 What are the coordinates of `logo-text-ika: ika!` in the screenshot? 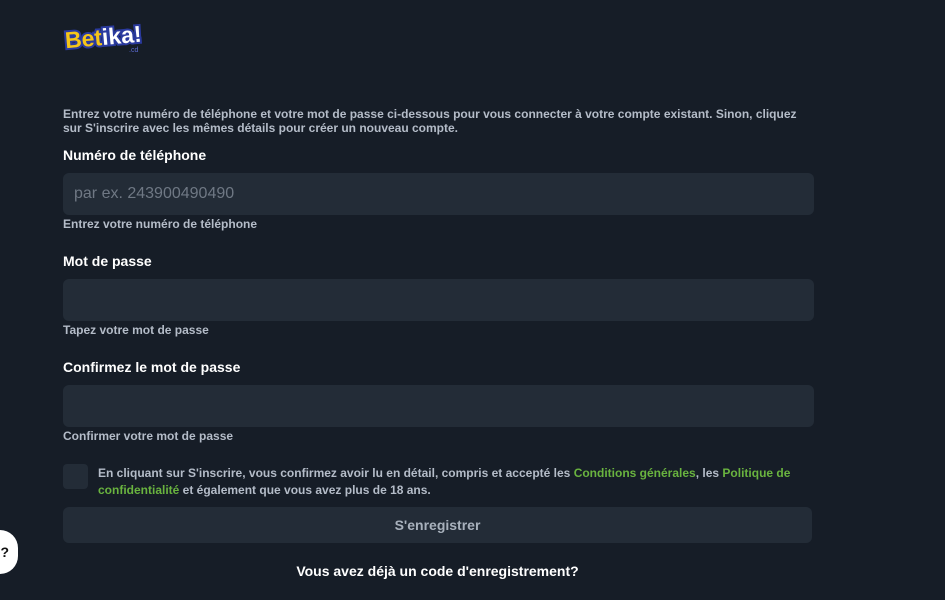 It's located at (122, 35).